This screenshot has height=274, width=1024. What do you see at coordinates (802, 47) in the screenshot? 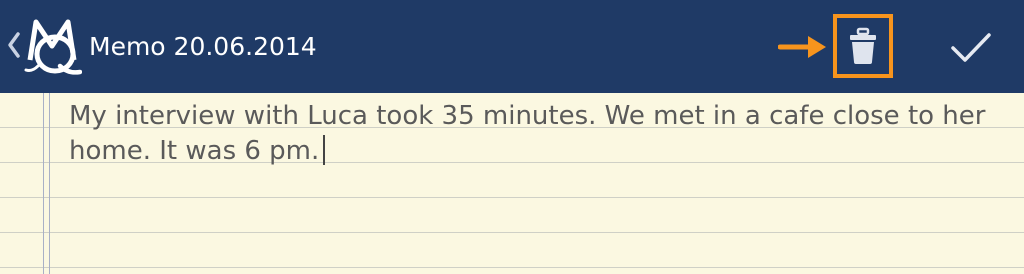
I see `arrow-right-icon` at bounding box center [802, 47].